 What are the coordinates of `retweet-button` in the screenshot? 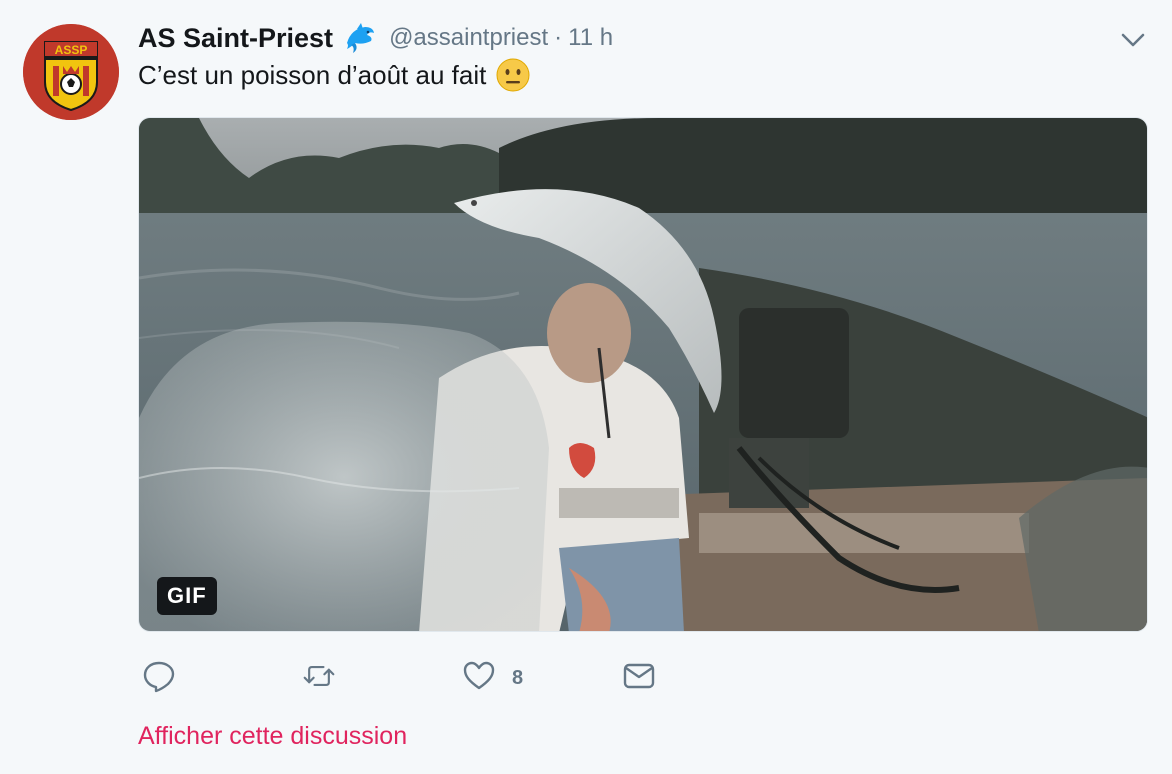 It's located at (319, 678).